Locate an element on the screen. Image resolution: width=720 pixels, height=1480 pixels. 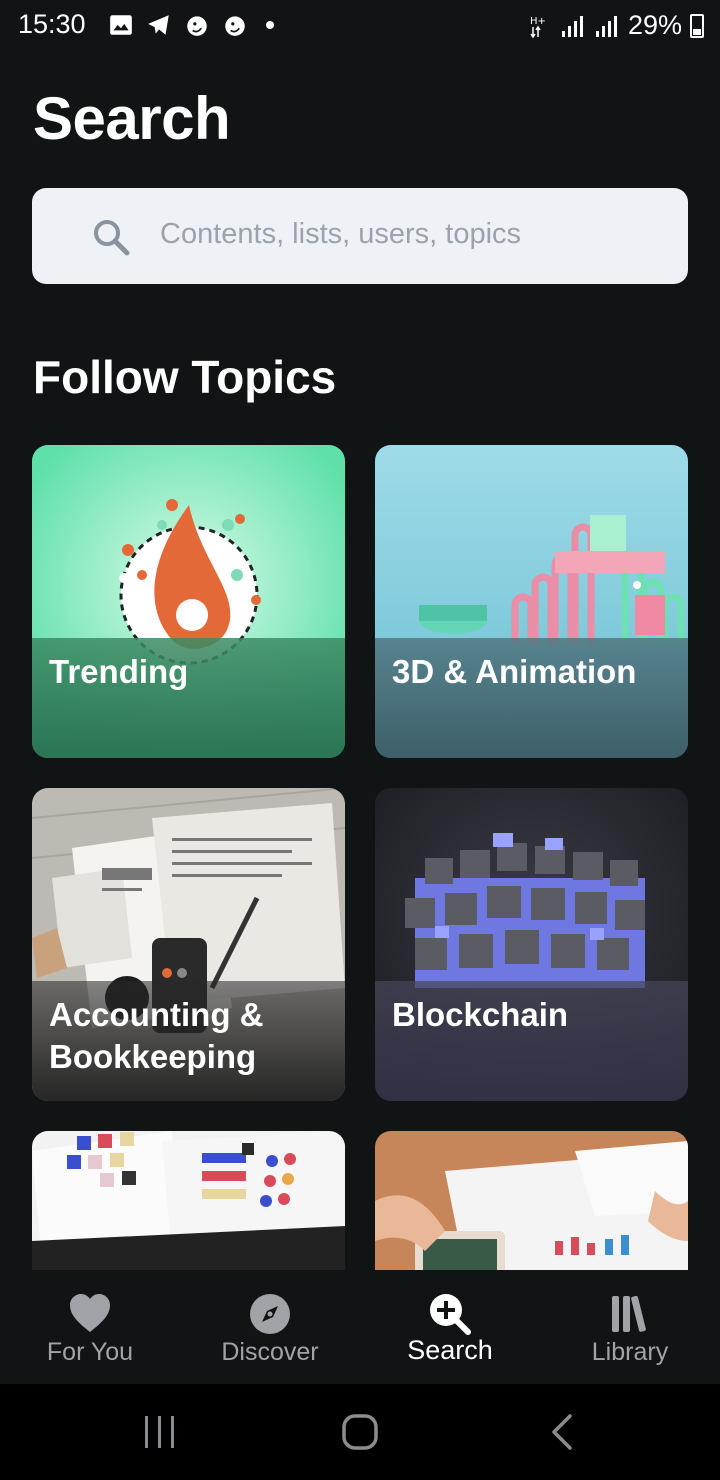
topic-card-accounting-bookkeeping: Accounting & Bookkeeping is located at coordinates (188, 944).